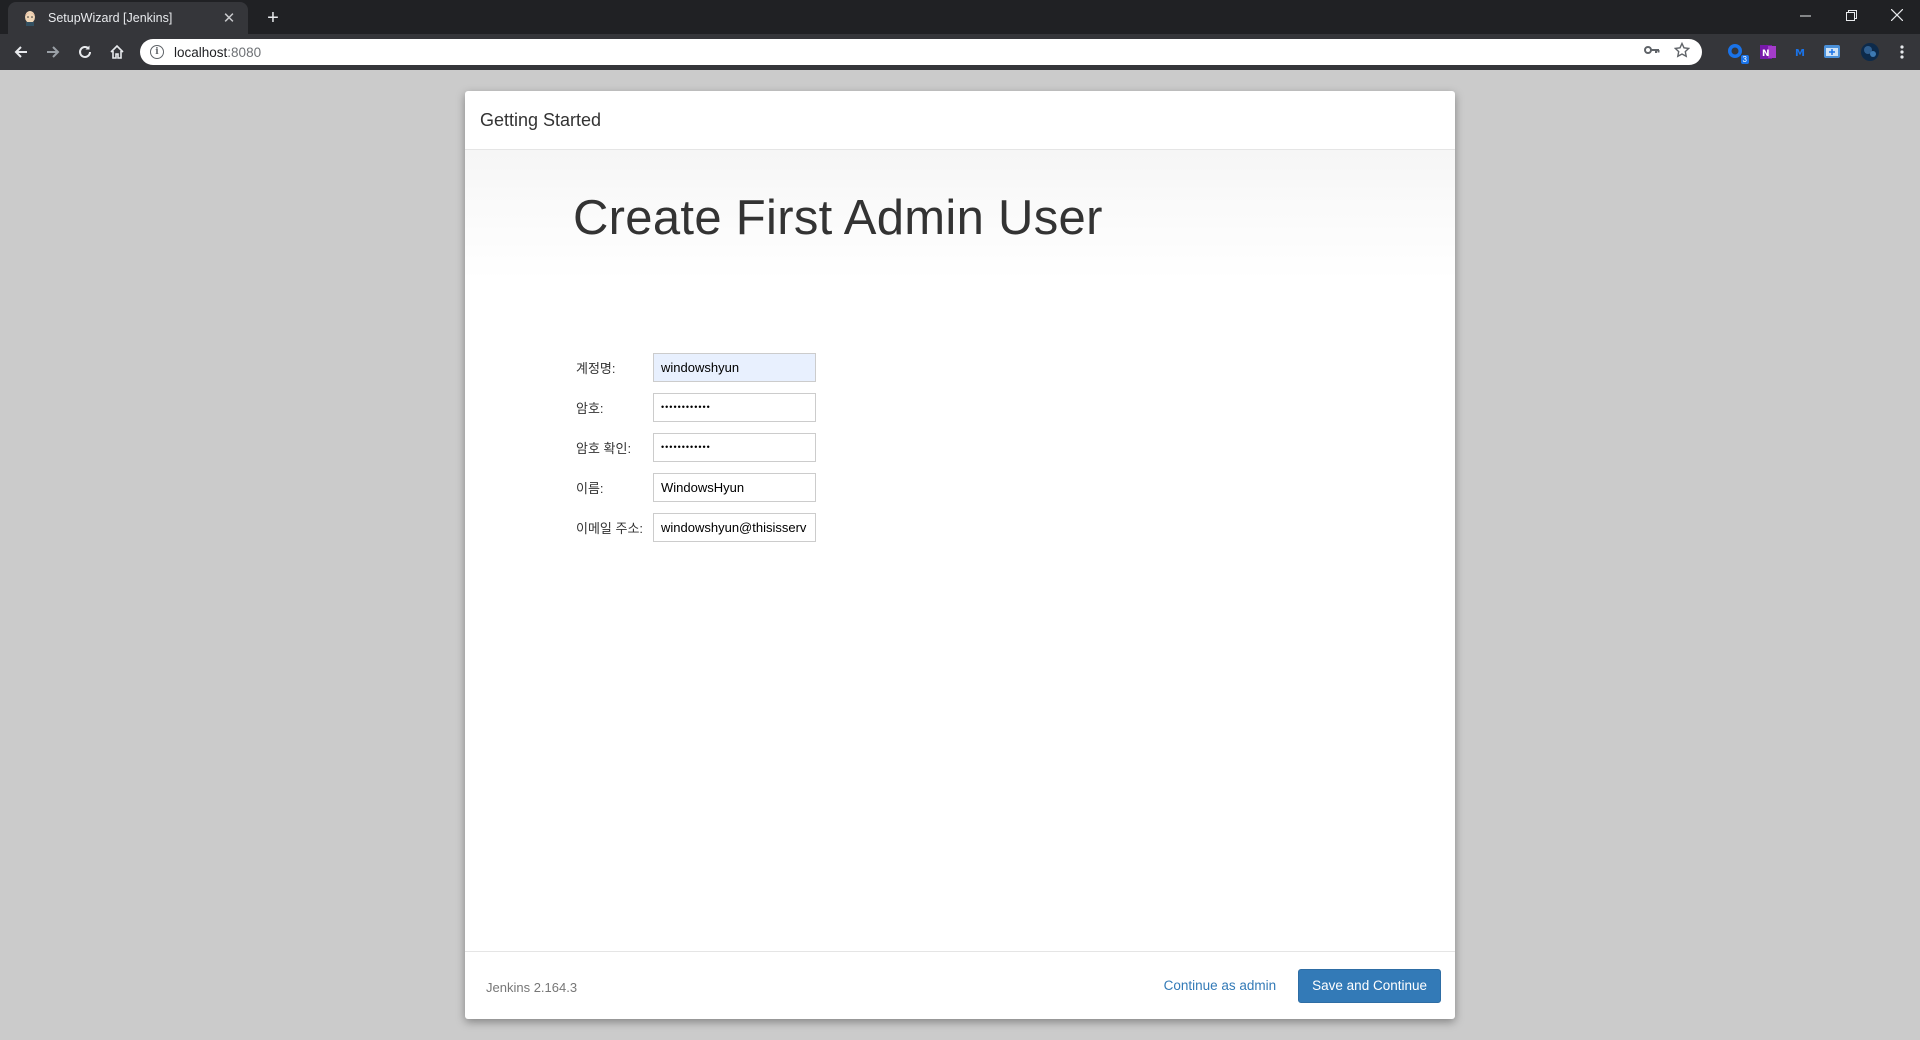 The width and height of the screenshot is (1920, 1040). Describe the element at coordinates (734, 407) in the screenshot. I see `password-input` at that location.